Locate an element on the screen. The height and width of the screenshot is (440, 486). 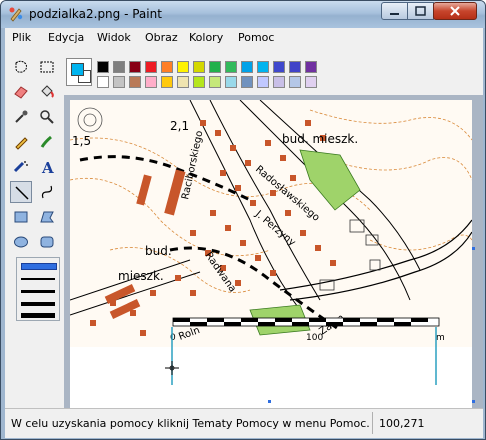
resize-handle-bottom is located at coordinates (269, 401).